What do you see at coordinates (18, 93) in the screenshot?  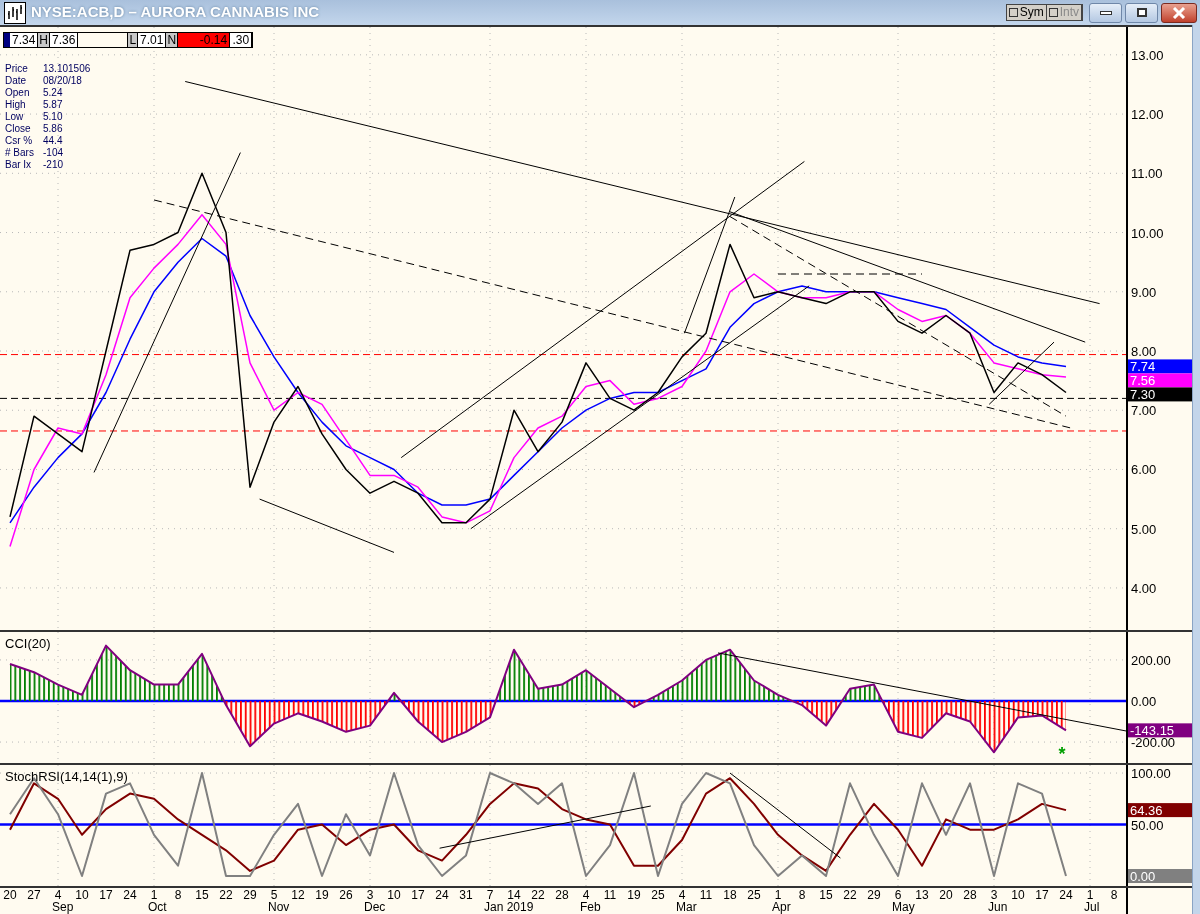 I see `info-label: Open` at bounding box center [18, 93].